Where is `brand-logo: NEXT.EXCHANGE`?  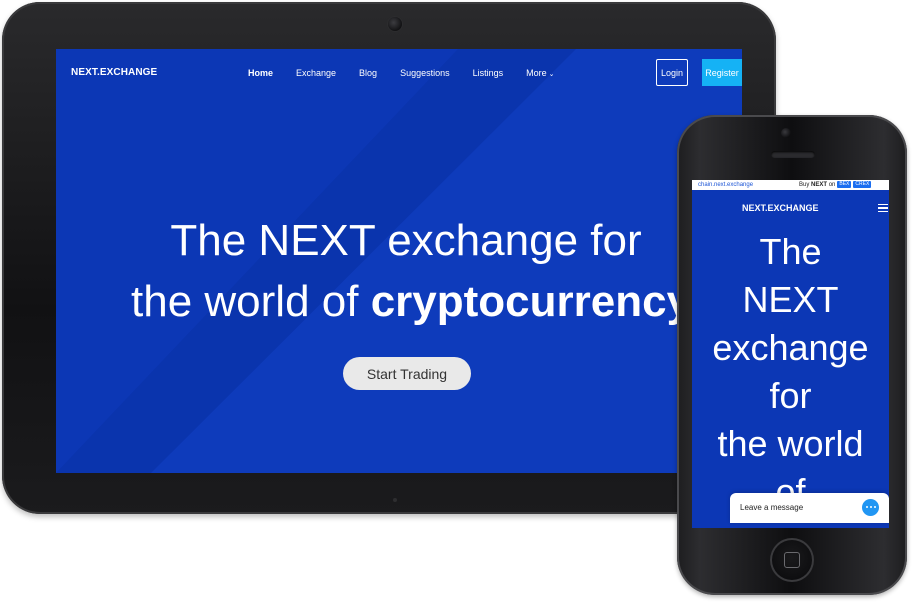
brand-logo: NEXT.EXCHANGE is located at coordinates (114, 72).